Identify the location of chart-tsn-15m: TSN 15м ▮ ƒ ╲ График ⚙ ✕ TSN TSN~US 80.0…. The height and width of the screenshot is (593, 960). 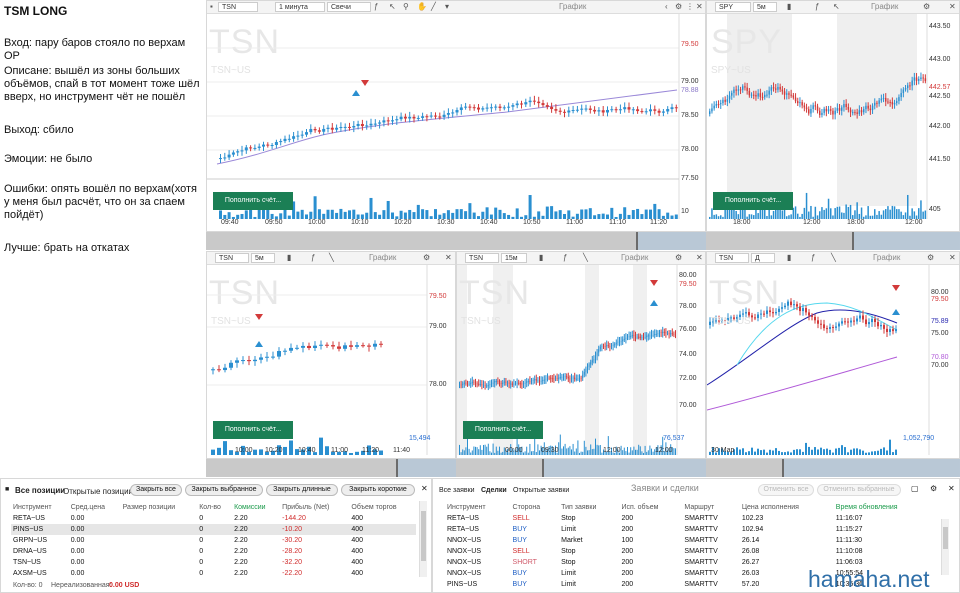
(581, 355).